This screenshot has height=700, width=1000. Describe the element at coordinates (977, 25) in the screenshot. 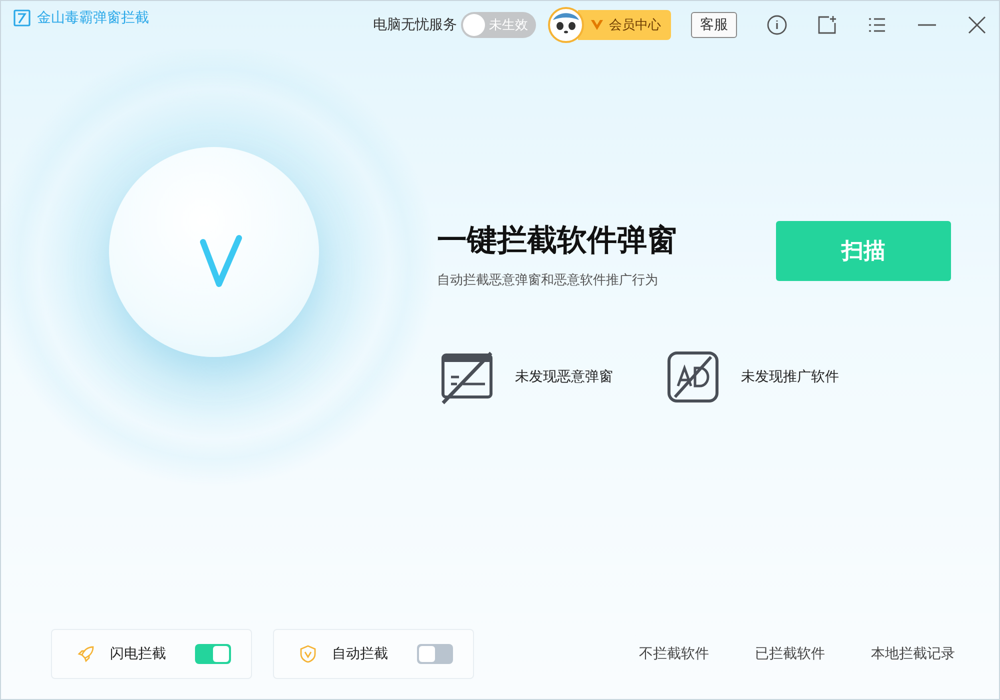

I see `close-icon` at that location.